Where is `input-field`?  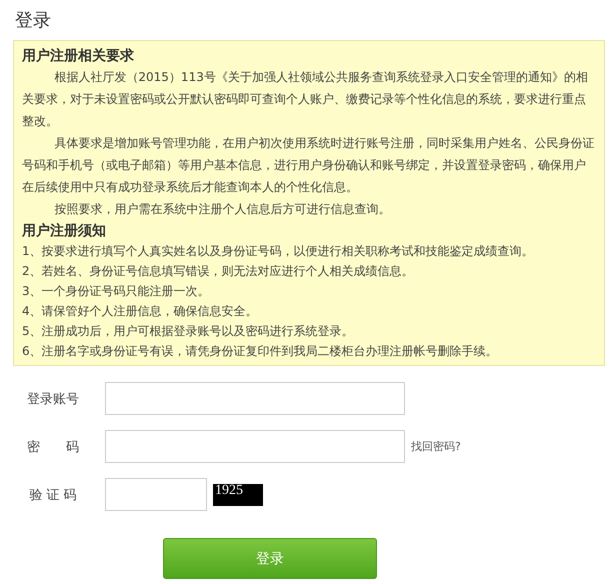 input-field is located at coordinates (255, 398).